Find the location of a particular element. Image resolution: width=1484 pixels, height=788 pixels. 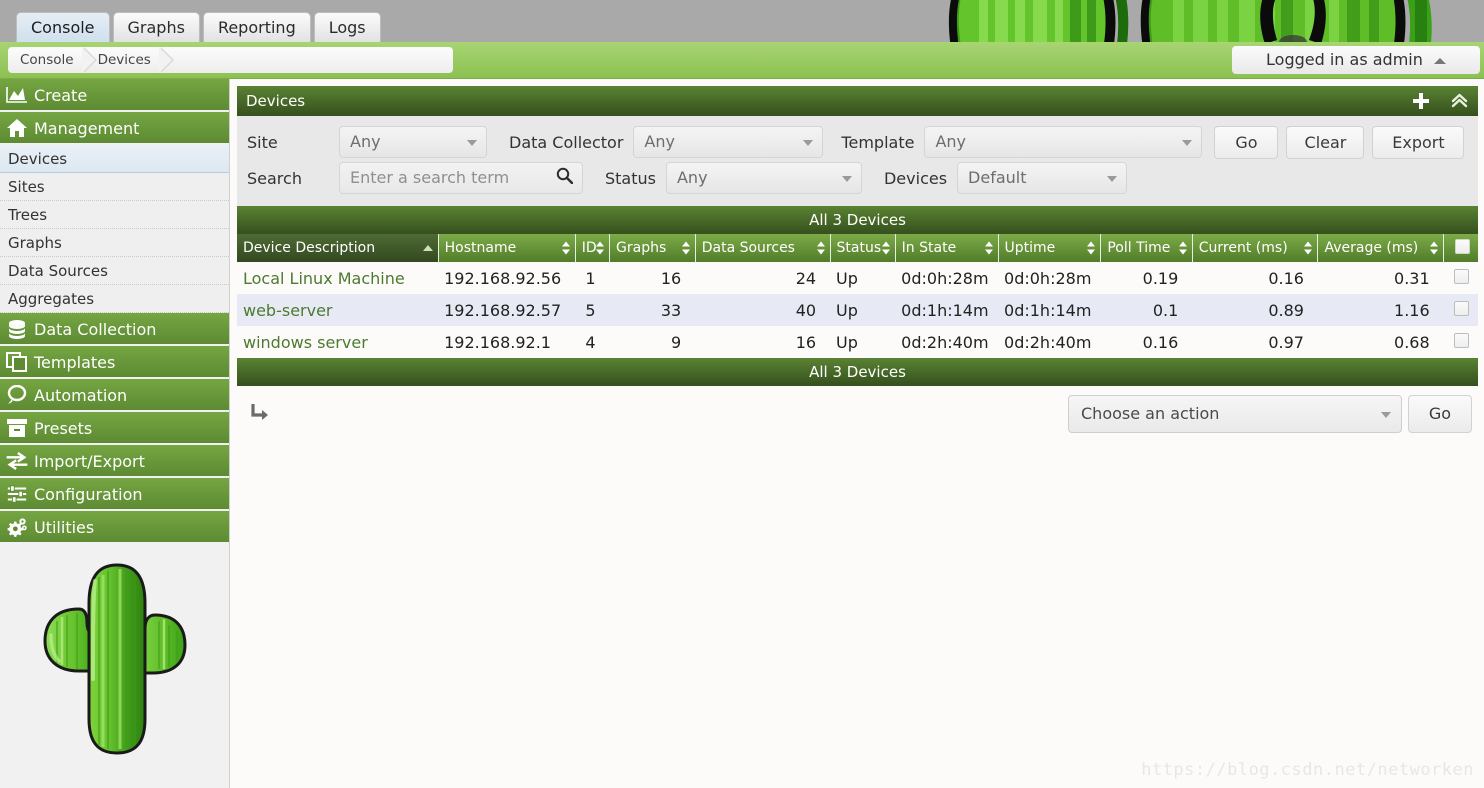

sidebar-group-management: Management is located at coordinates (114, 128).